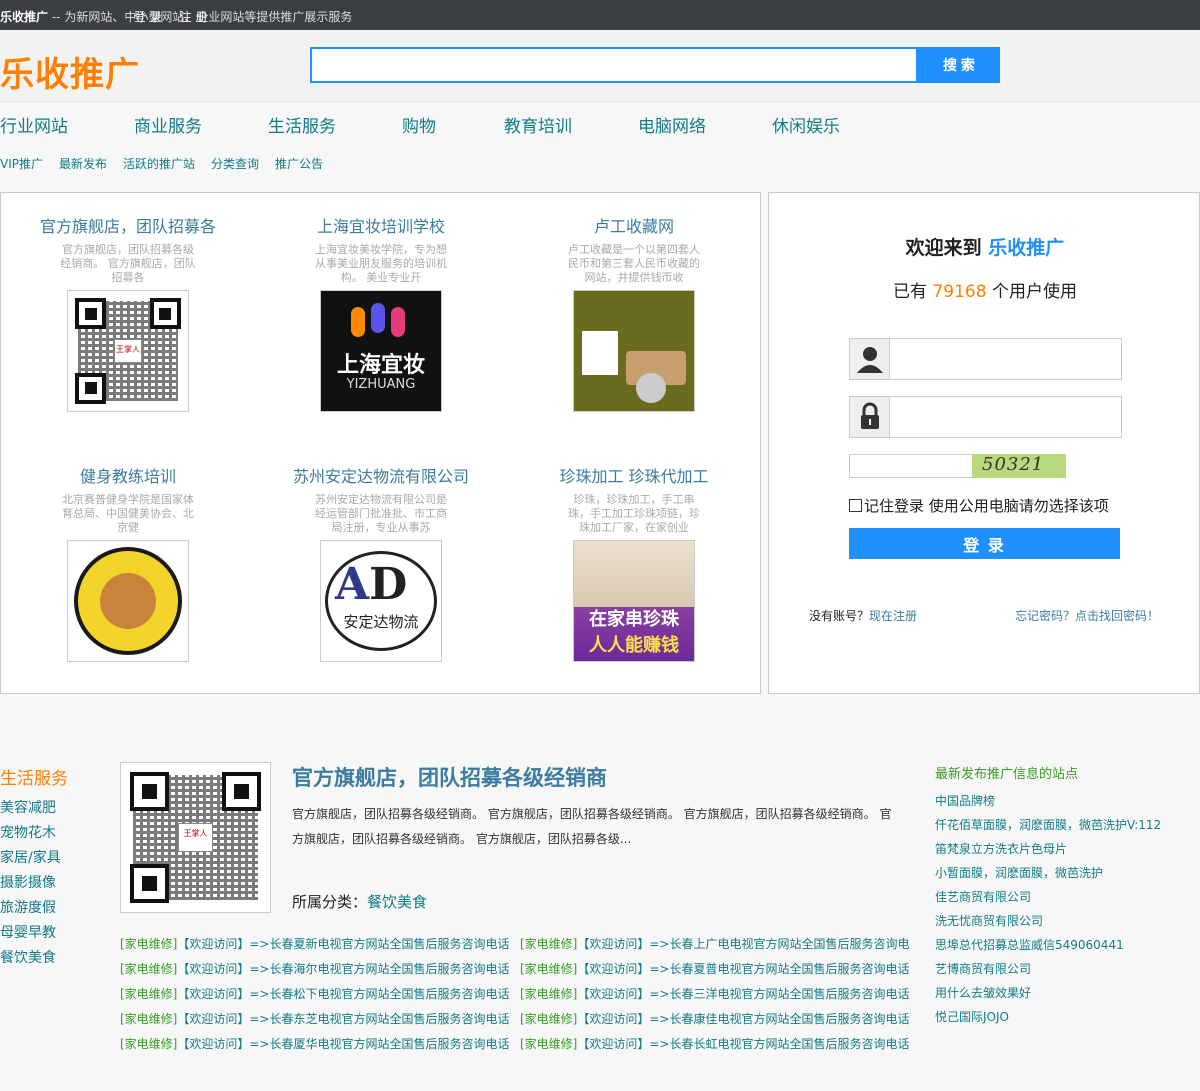 The height and width of the screenshot is (1091, 1200). Describe the element at coordinates (30, 834) in the screenshot. I see `category-item: 宠物花木` at that location.